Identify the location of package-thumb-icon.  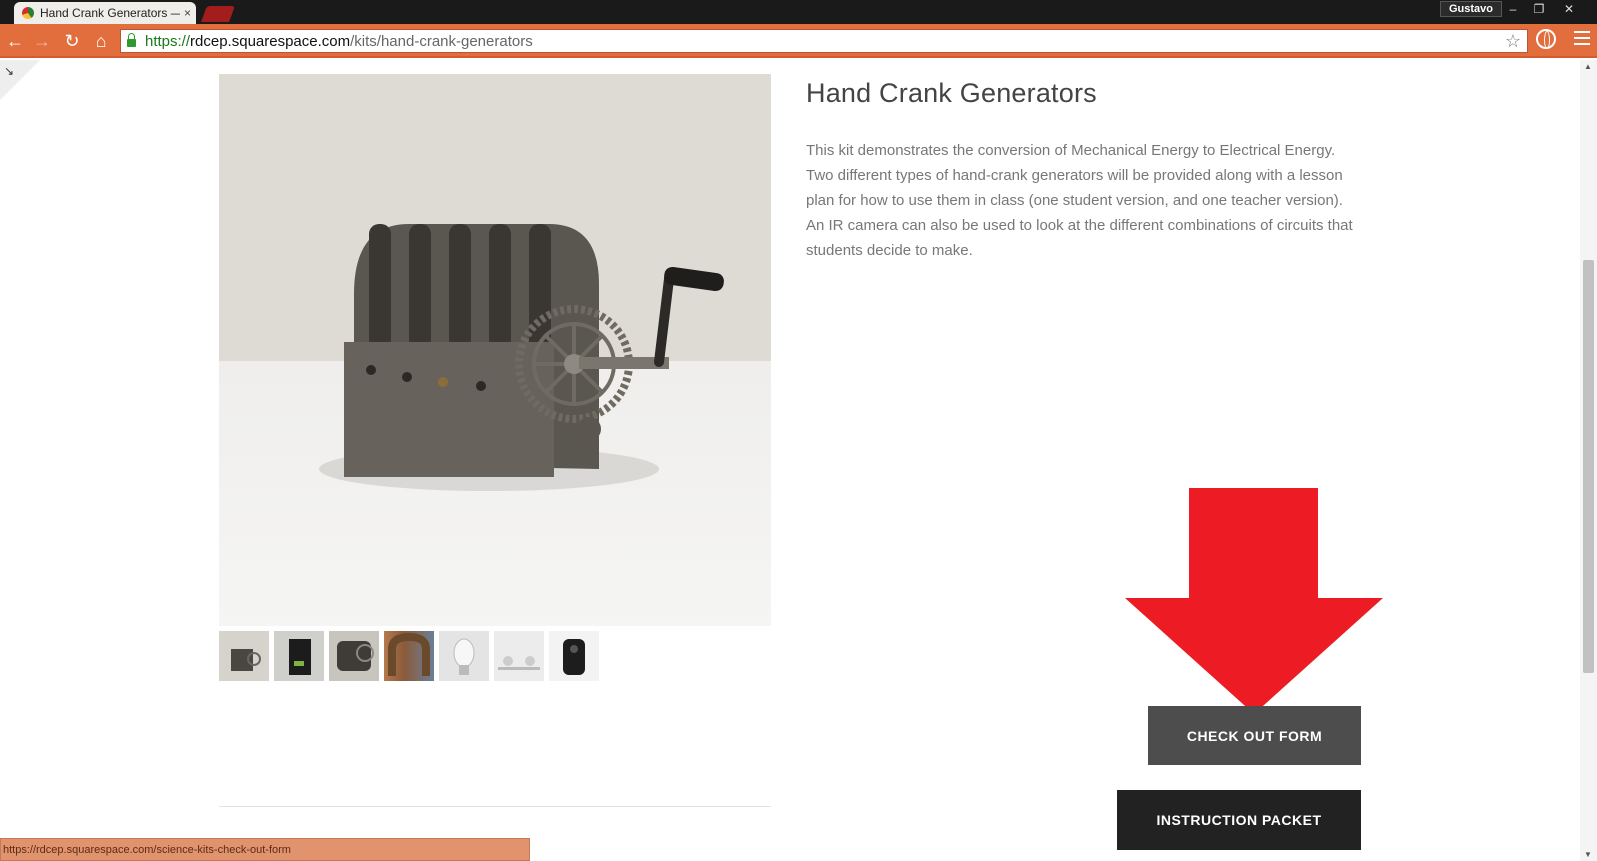
(300, 657).